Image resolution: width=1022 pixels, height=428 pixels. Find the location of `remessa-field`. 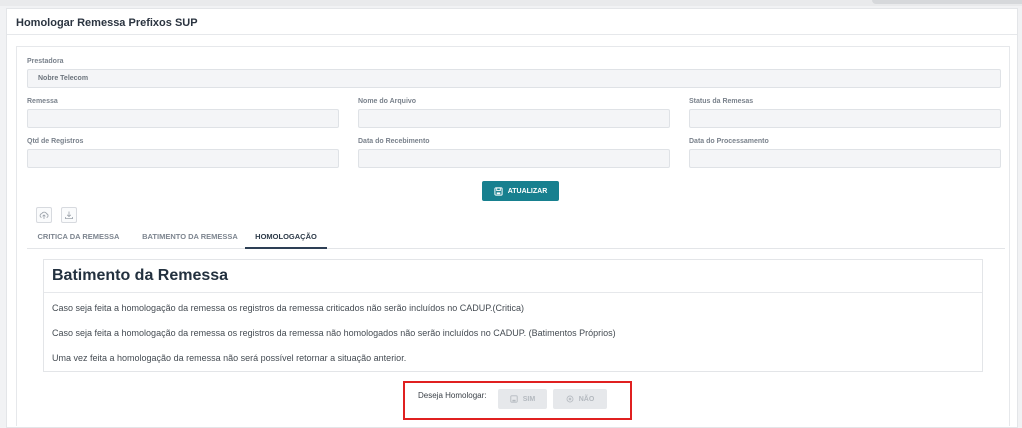

remessa-field is located at coordinates (183, 118).